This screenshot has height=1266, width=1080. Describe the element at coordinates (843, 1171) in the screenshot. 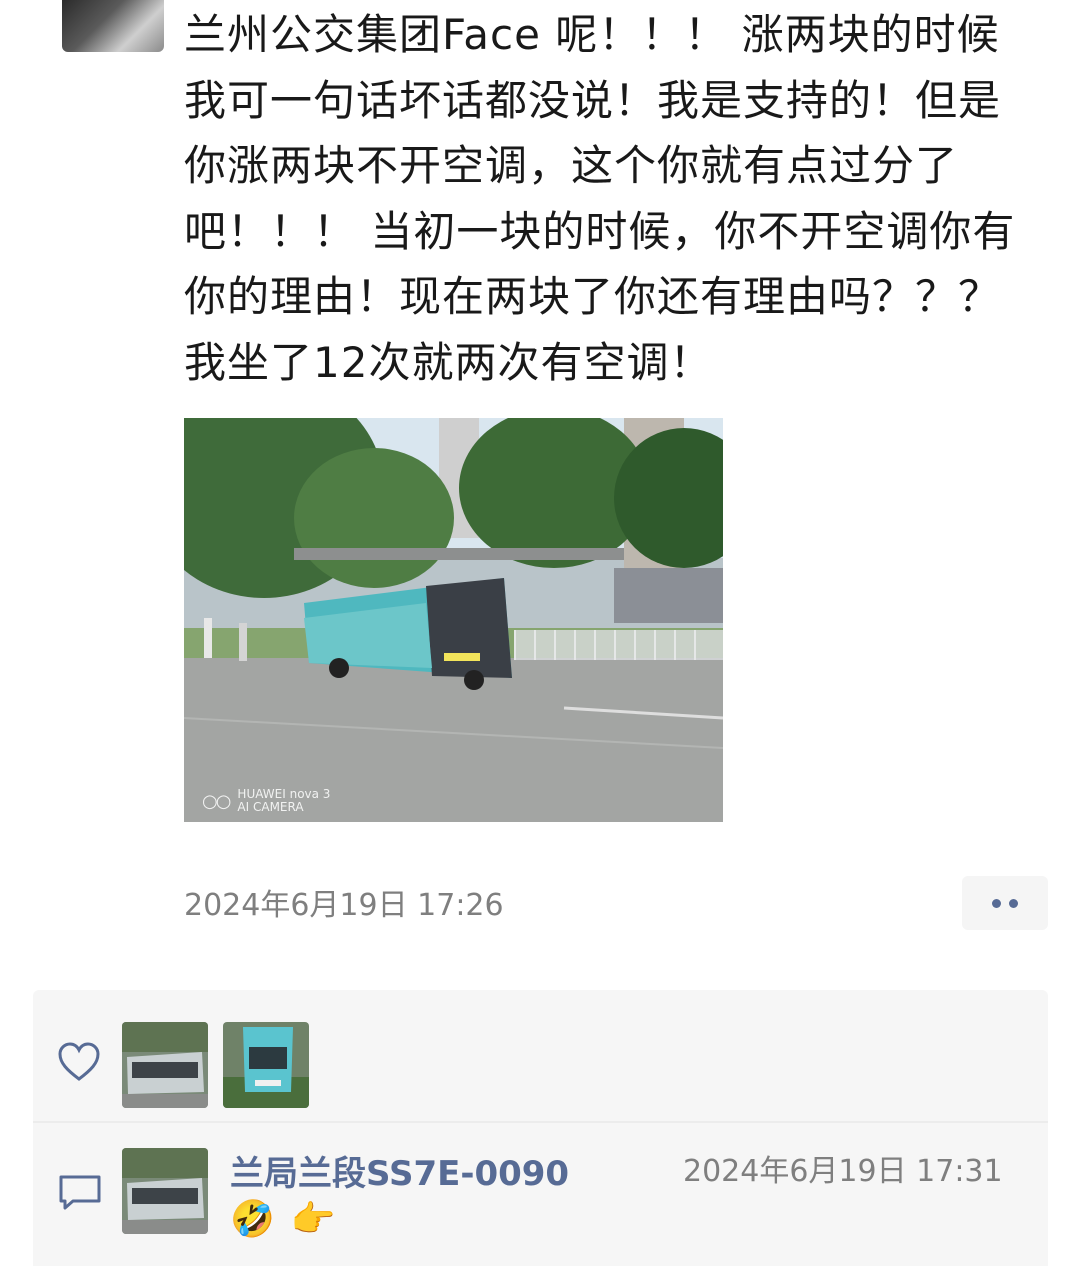

I see `comment-timestamp: 2024年6月19日 17:31` at that location.